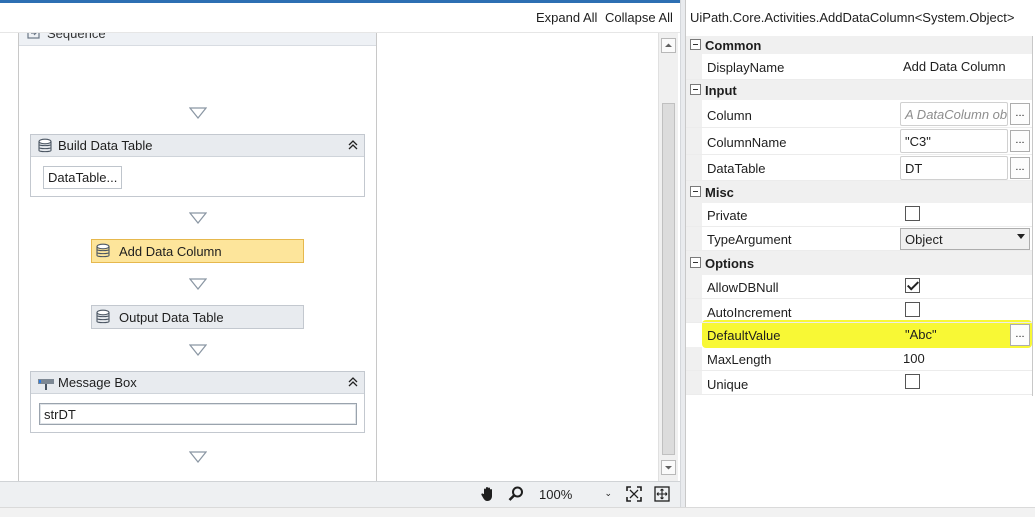 The width and height of the screenshot is (1035, 517). I want to click on property-name: AutoIncrement, so click(749, 312).